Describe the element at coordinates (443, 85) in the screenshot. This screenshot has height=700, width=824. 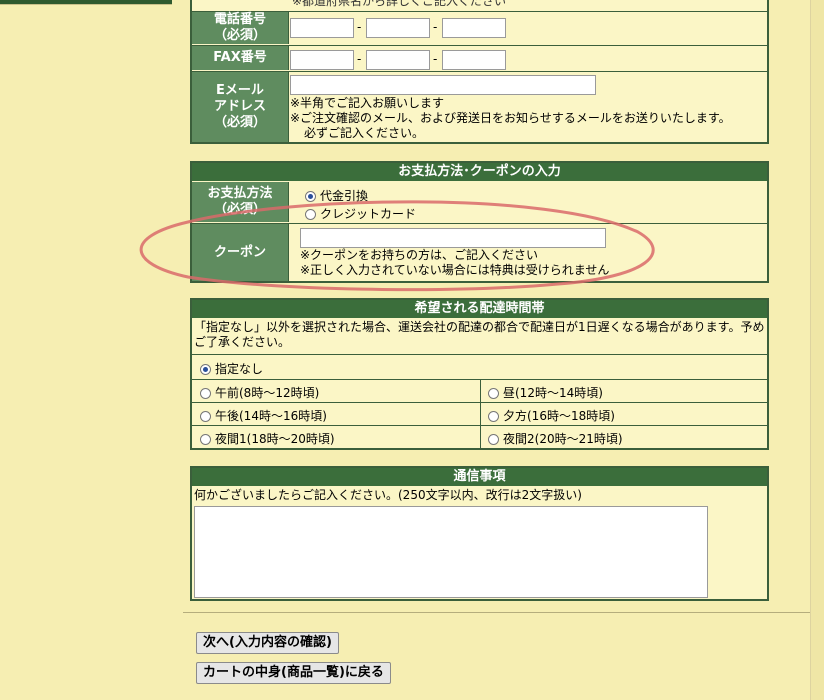
I see `email-input` at that location.